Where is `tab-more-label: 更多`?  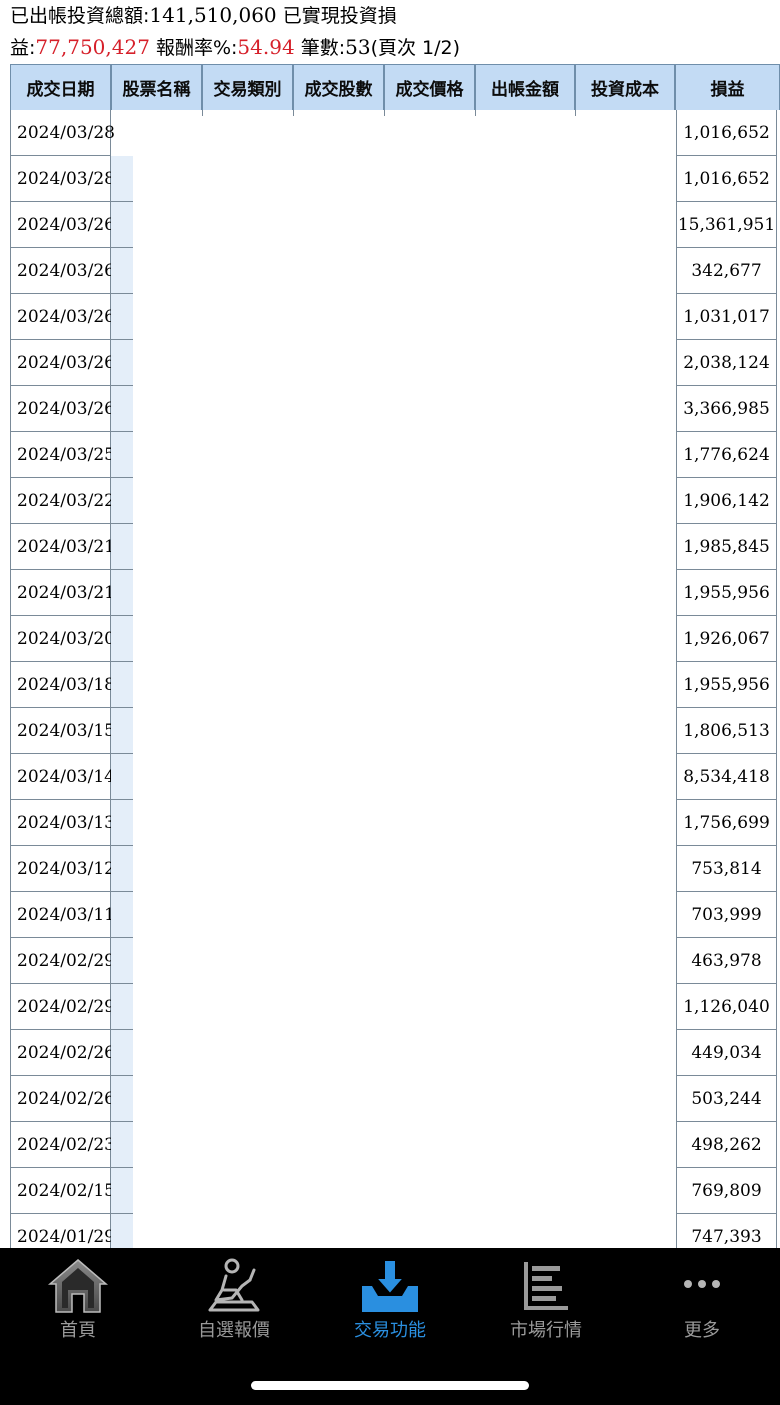 tab-more-label: 更多 is located at coordinates (702, 1330).